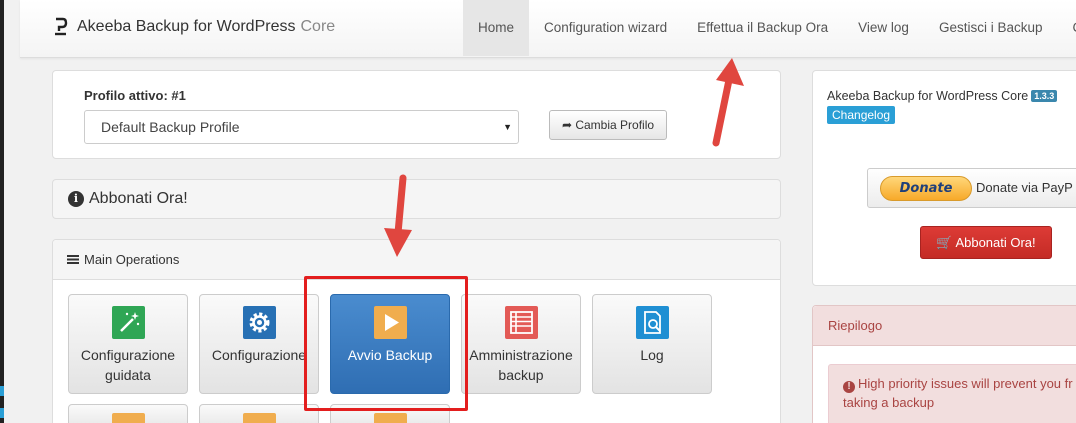  Describe the element at coordinates (398, 215) in the screenshot. I see `annotation-arrow-down` at that location.